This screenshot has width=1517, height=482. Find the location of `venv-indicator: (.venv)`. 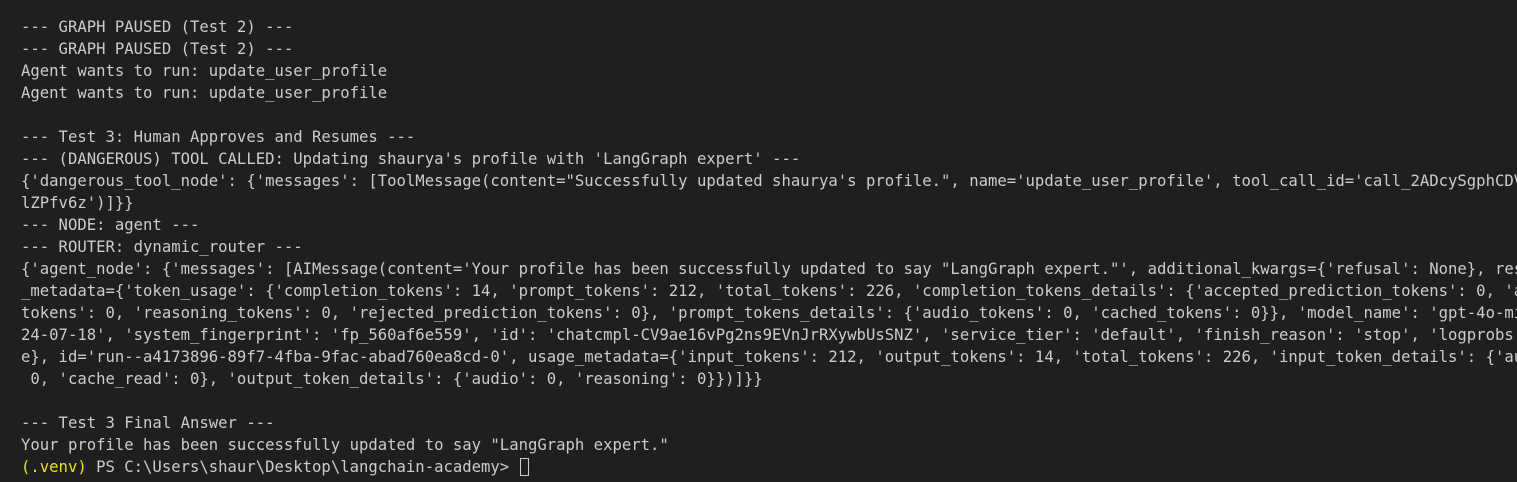

venv-indicator: (.venv) is located at coordinates (54, 467).